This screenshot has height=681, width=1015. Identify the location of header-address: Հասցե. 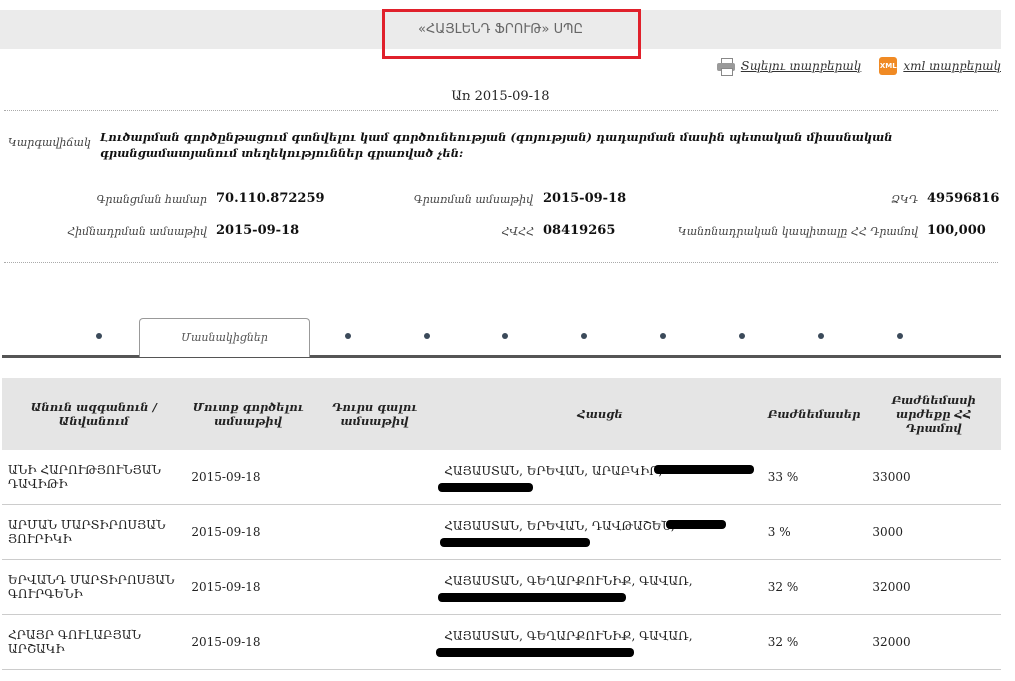
(600, 414).